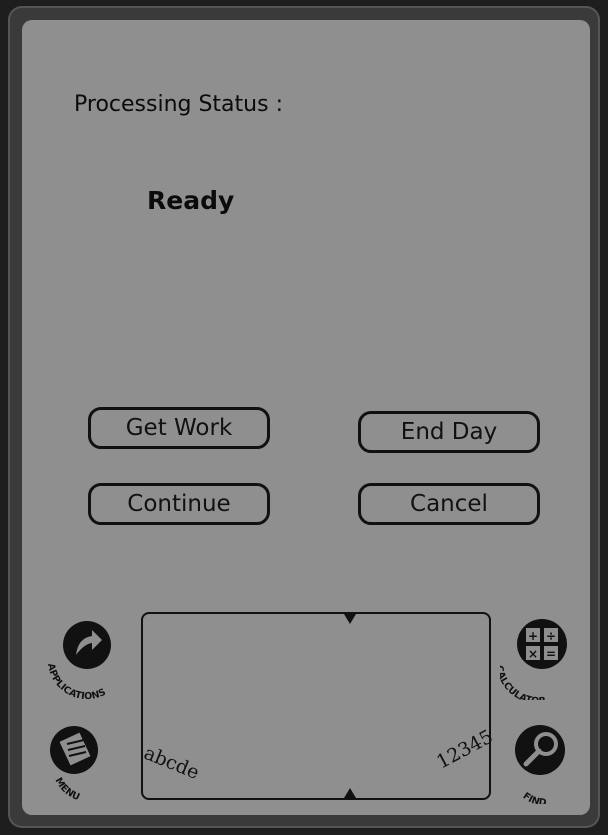 Image resolution: width=608 pixels, height=835 pixels. I want to click on calculator-label: CALCULATOR, so click(523, 682).